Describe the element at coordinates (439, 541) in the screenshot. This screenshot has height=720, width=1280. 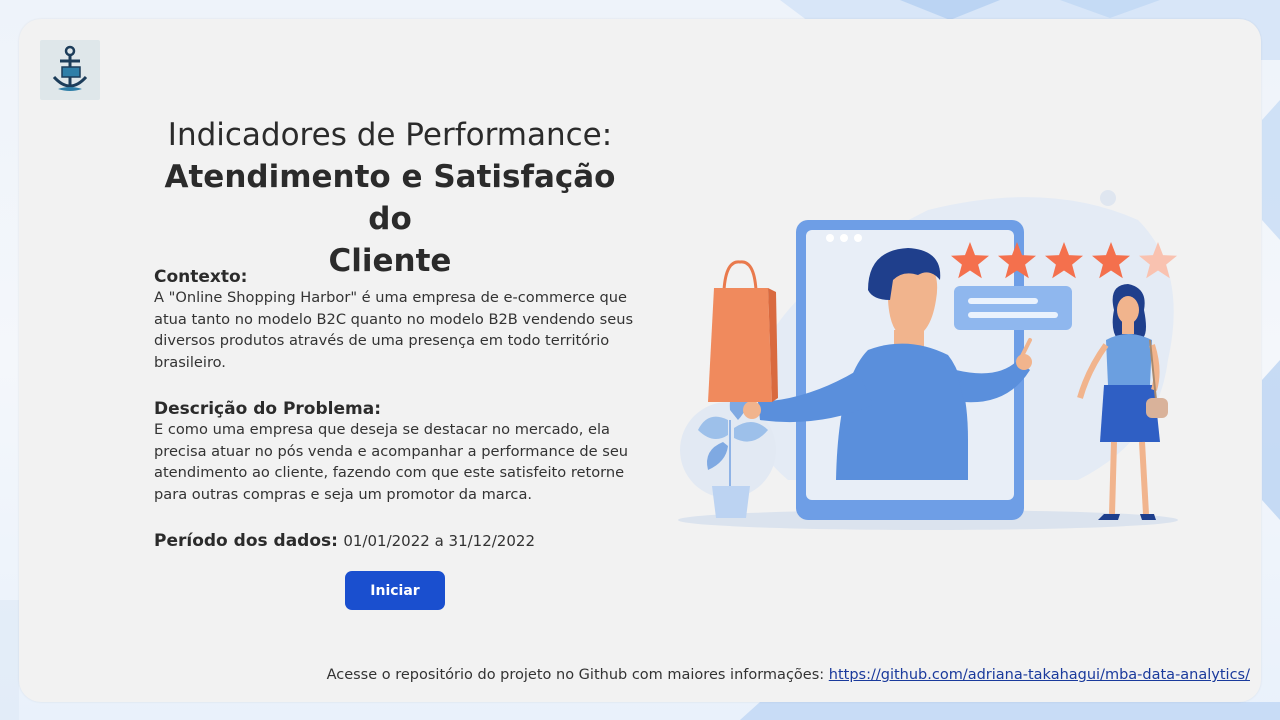
I see `period-value: 01/01/2022 a 31/12/2022` at that location.